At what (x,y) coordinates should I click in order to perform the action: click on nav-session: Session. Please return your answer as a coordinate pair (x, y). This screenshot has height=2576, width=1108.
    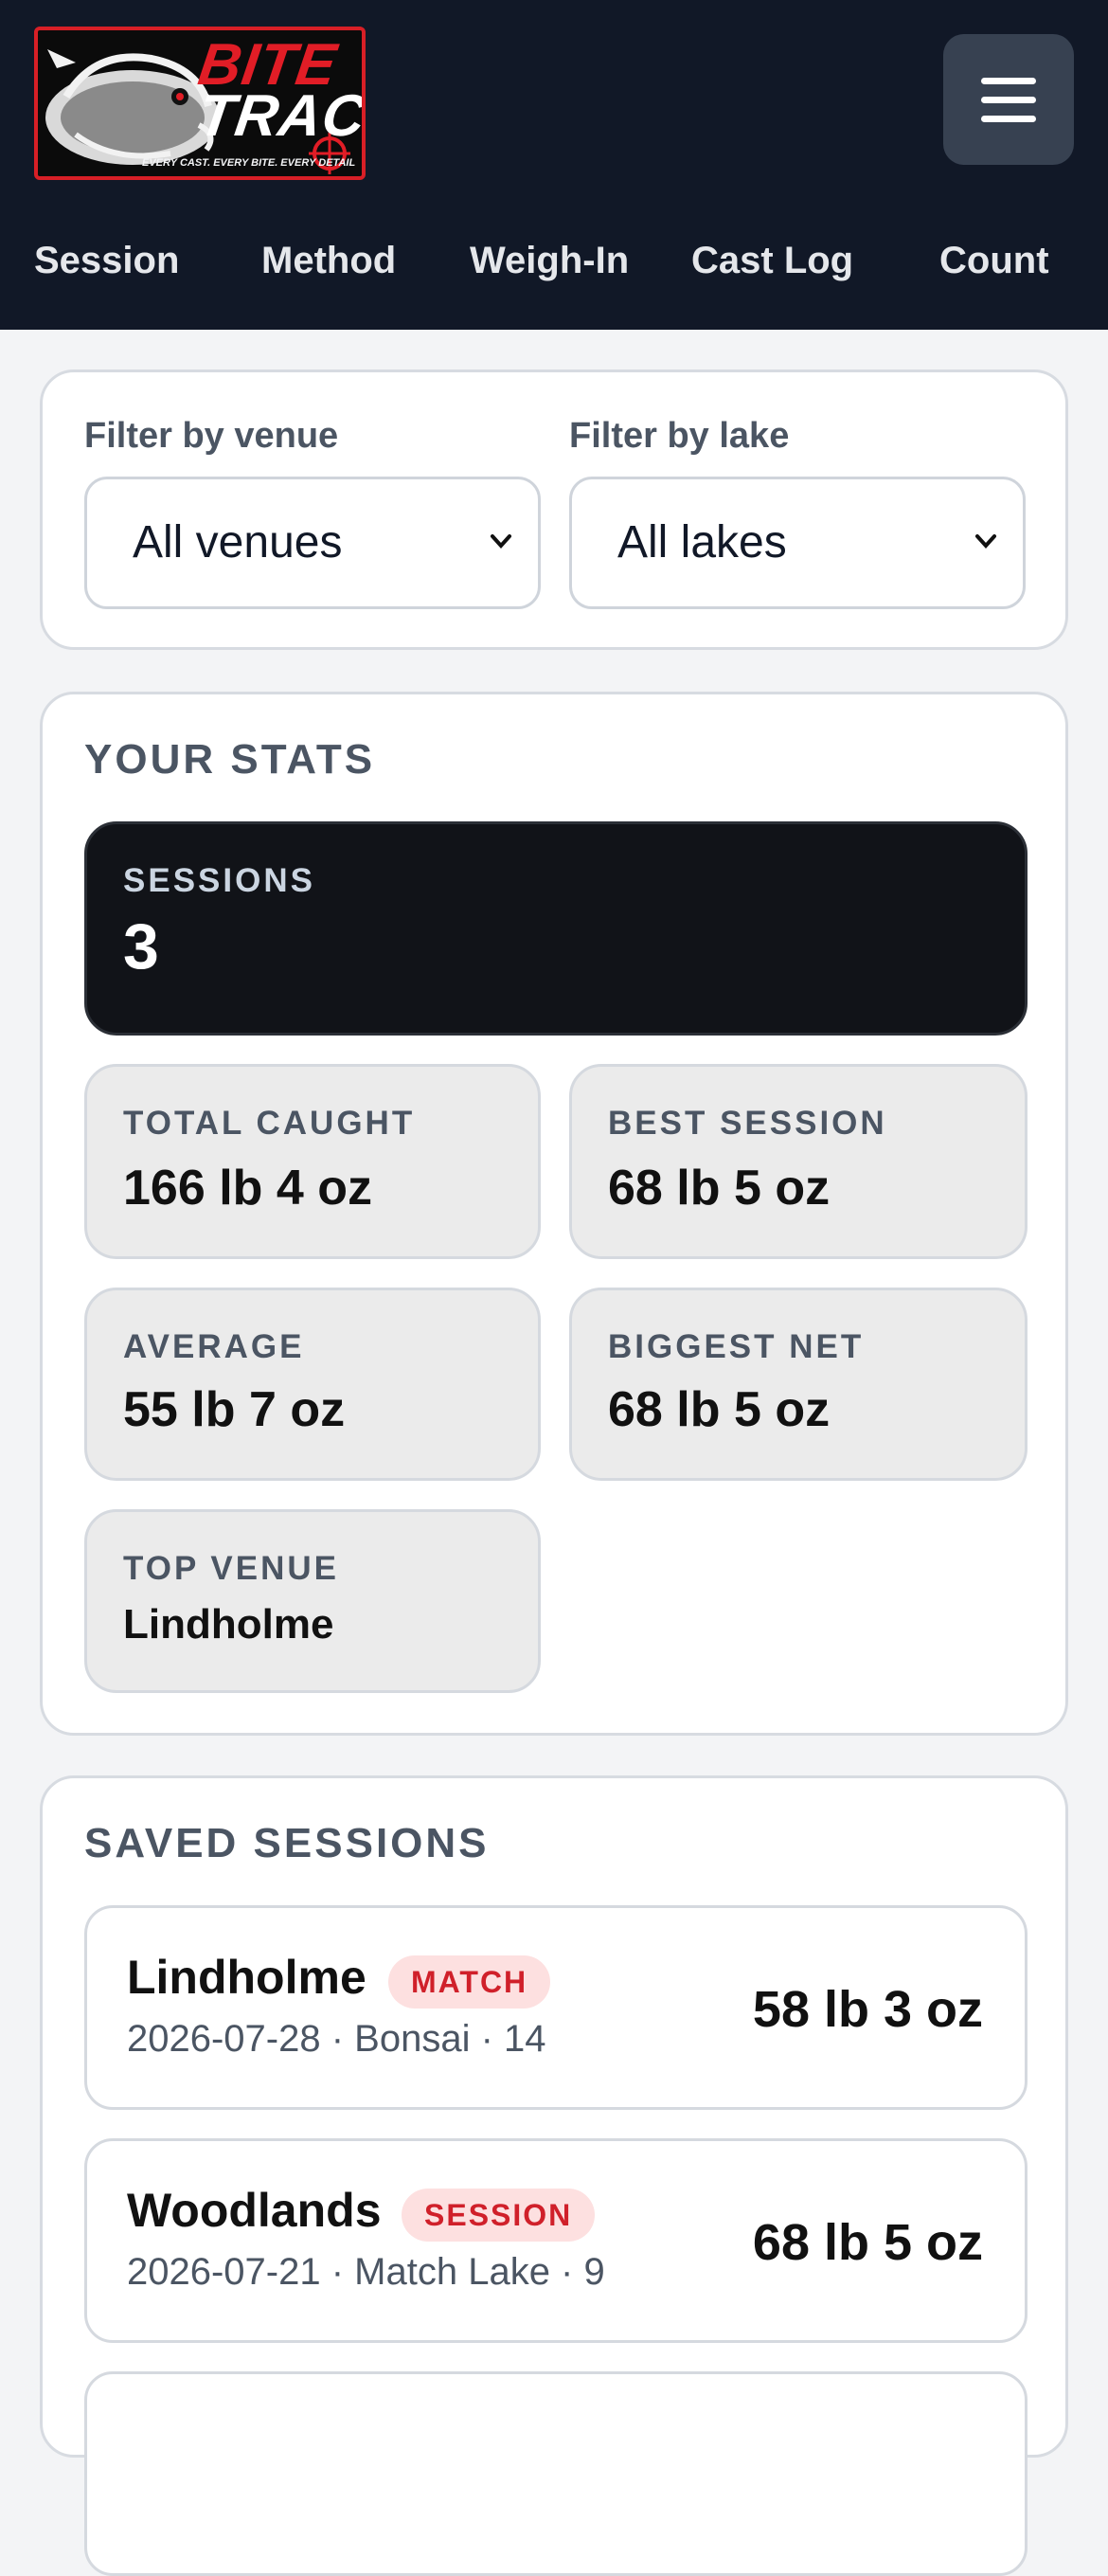
    Looking at the image, I should click on (106, 260).